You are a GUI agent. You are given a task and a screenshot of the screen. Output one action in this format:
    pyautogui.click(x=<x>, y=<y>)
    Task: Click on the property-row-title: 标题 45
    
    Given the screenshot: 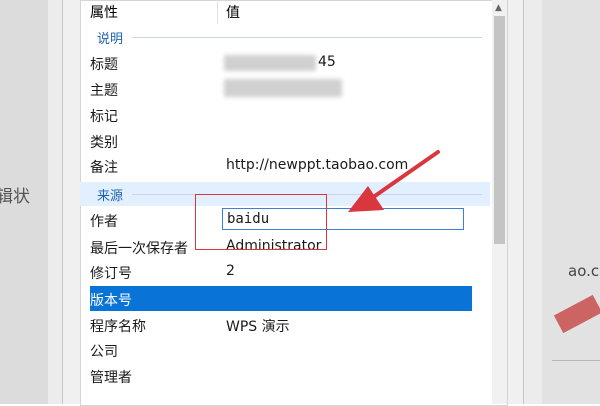 What is the action you would take?
    pyautogui.click(x=281, y=62)
    